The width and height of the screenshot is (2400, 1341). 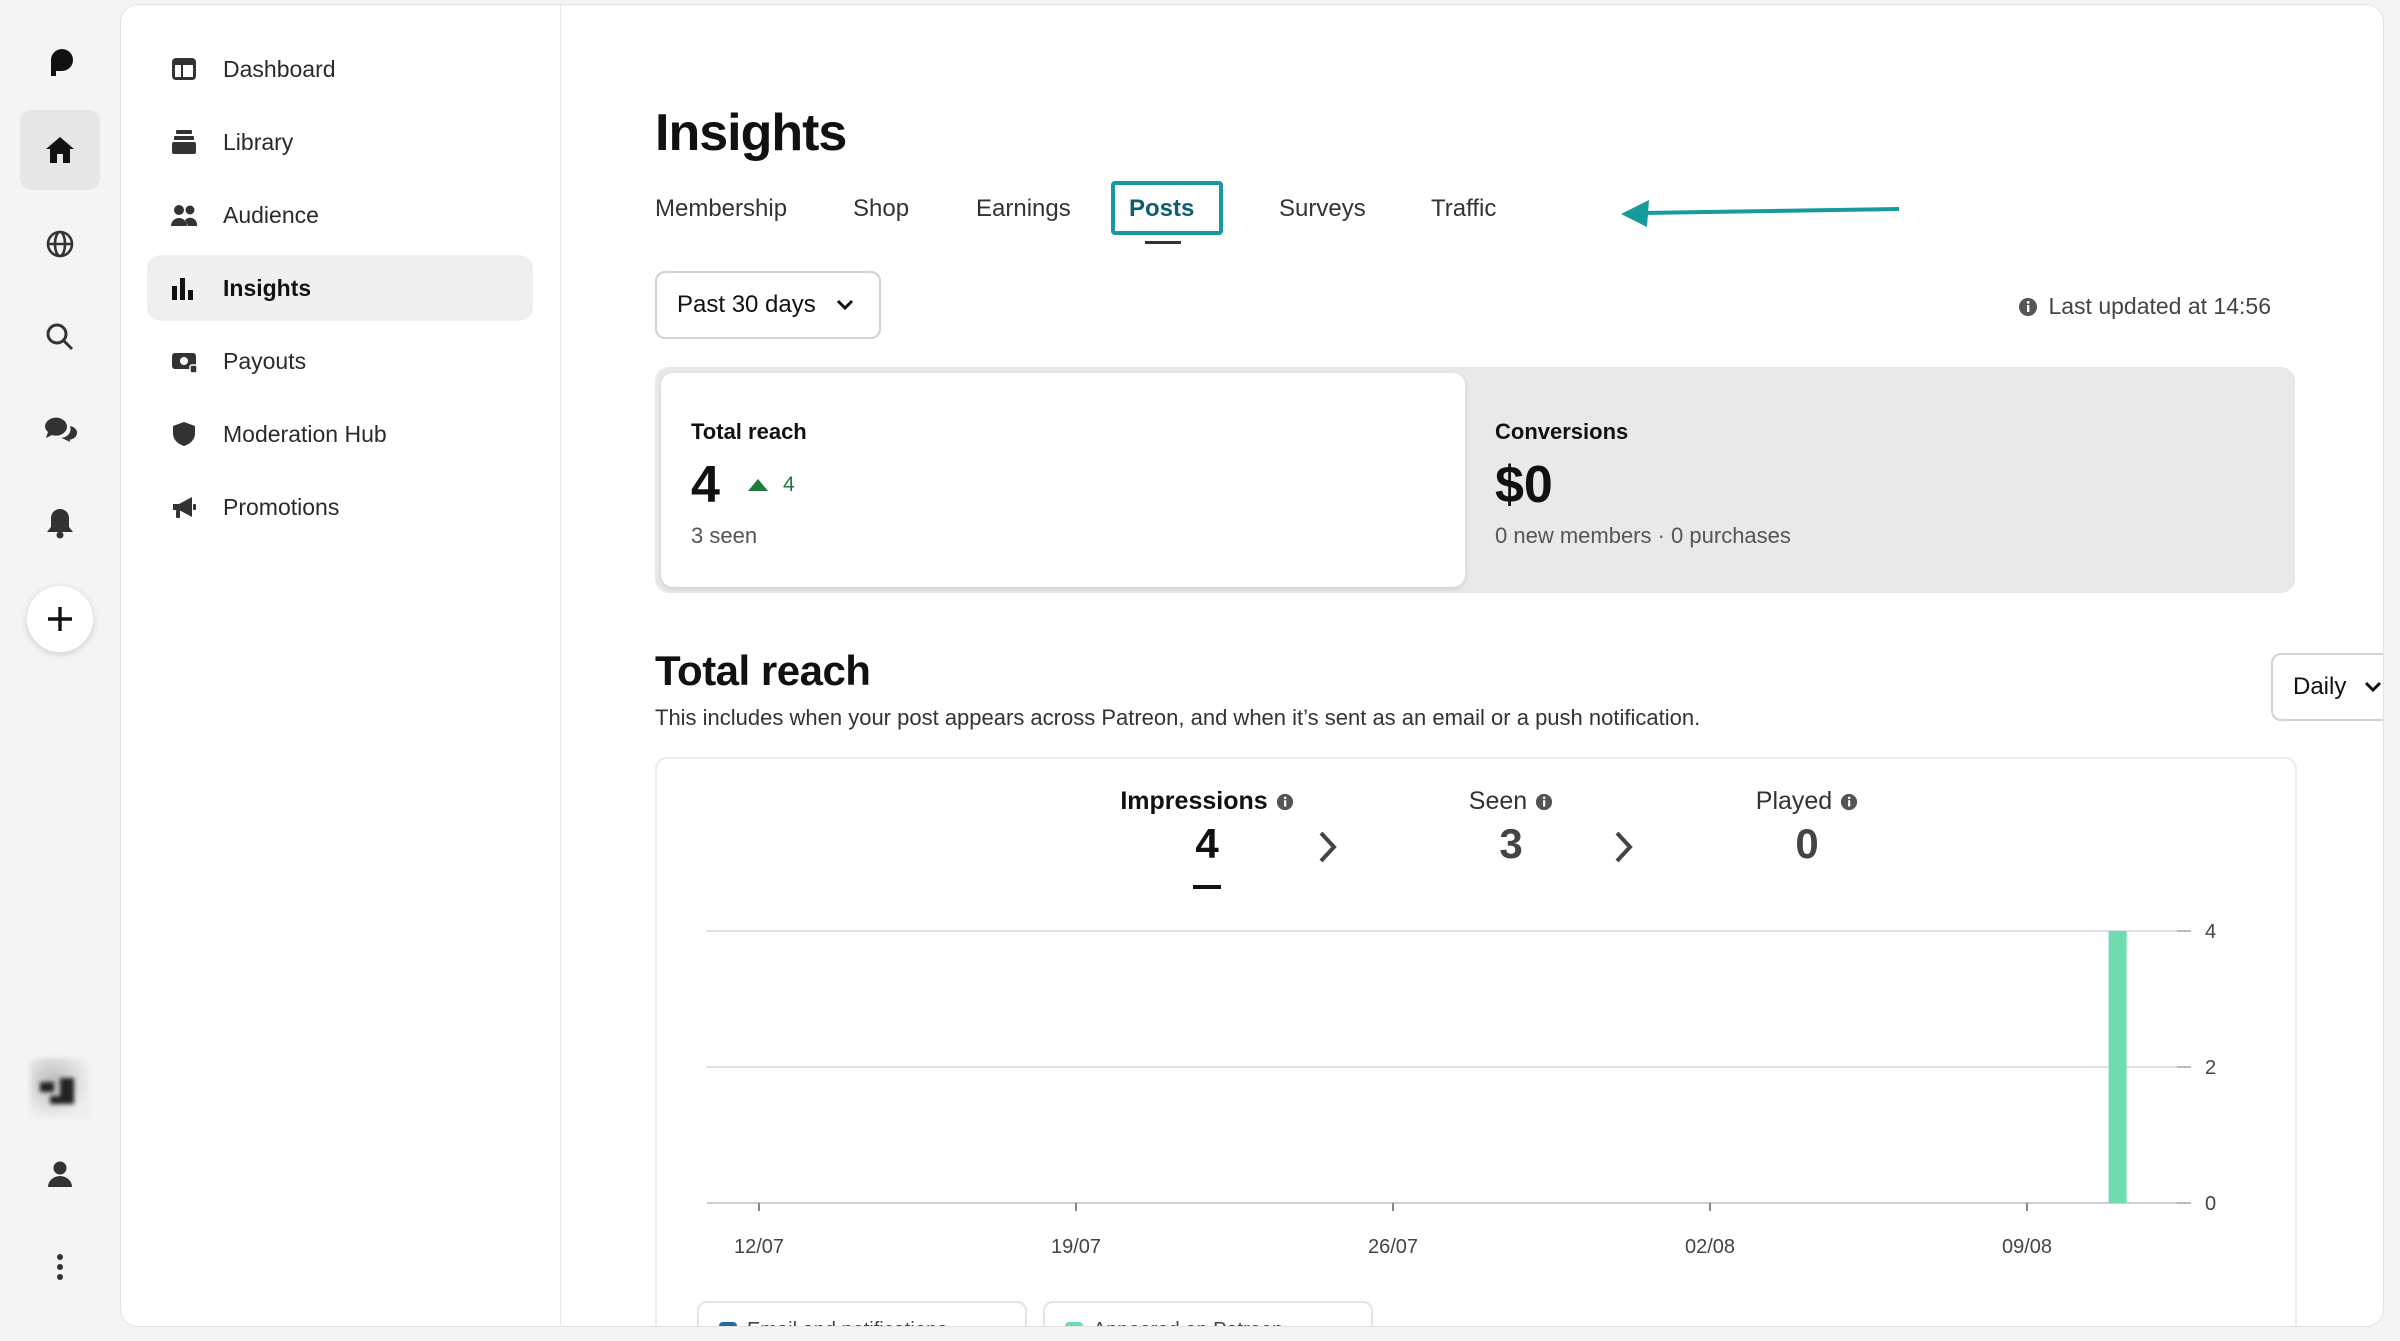 I want to click on plus-icon, so click(x=60, y=619).